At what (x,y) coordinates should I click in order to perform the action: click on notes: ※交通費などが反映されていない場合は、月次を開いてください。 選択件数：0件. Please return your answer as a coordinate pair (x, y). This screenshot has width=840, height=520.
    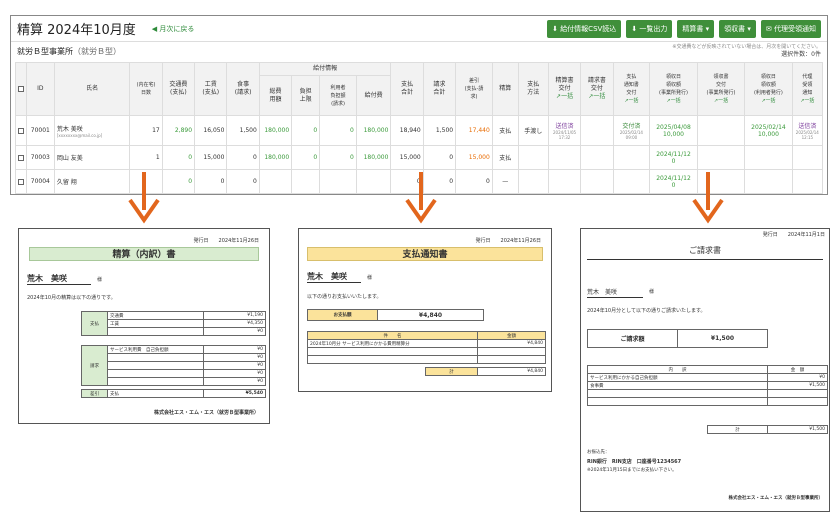
    Looking at the image, I should click on (746, 51).